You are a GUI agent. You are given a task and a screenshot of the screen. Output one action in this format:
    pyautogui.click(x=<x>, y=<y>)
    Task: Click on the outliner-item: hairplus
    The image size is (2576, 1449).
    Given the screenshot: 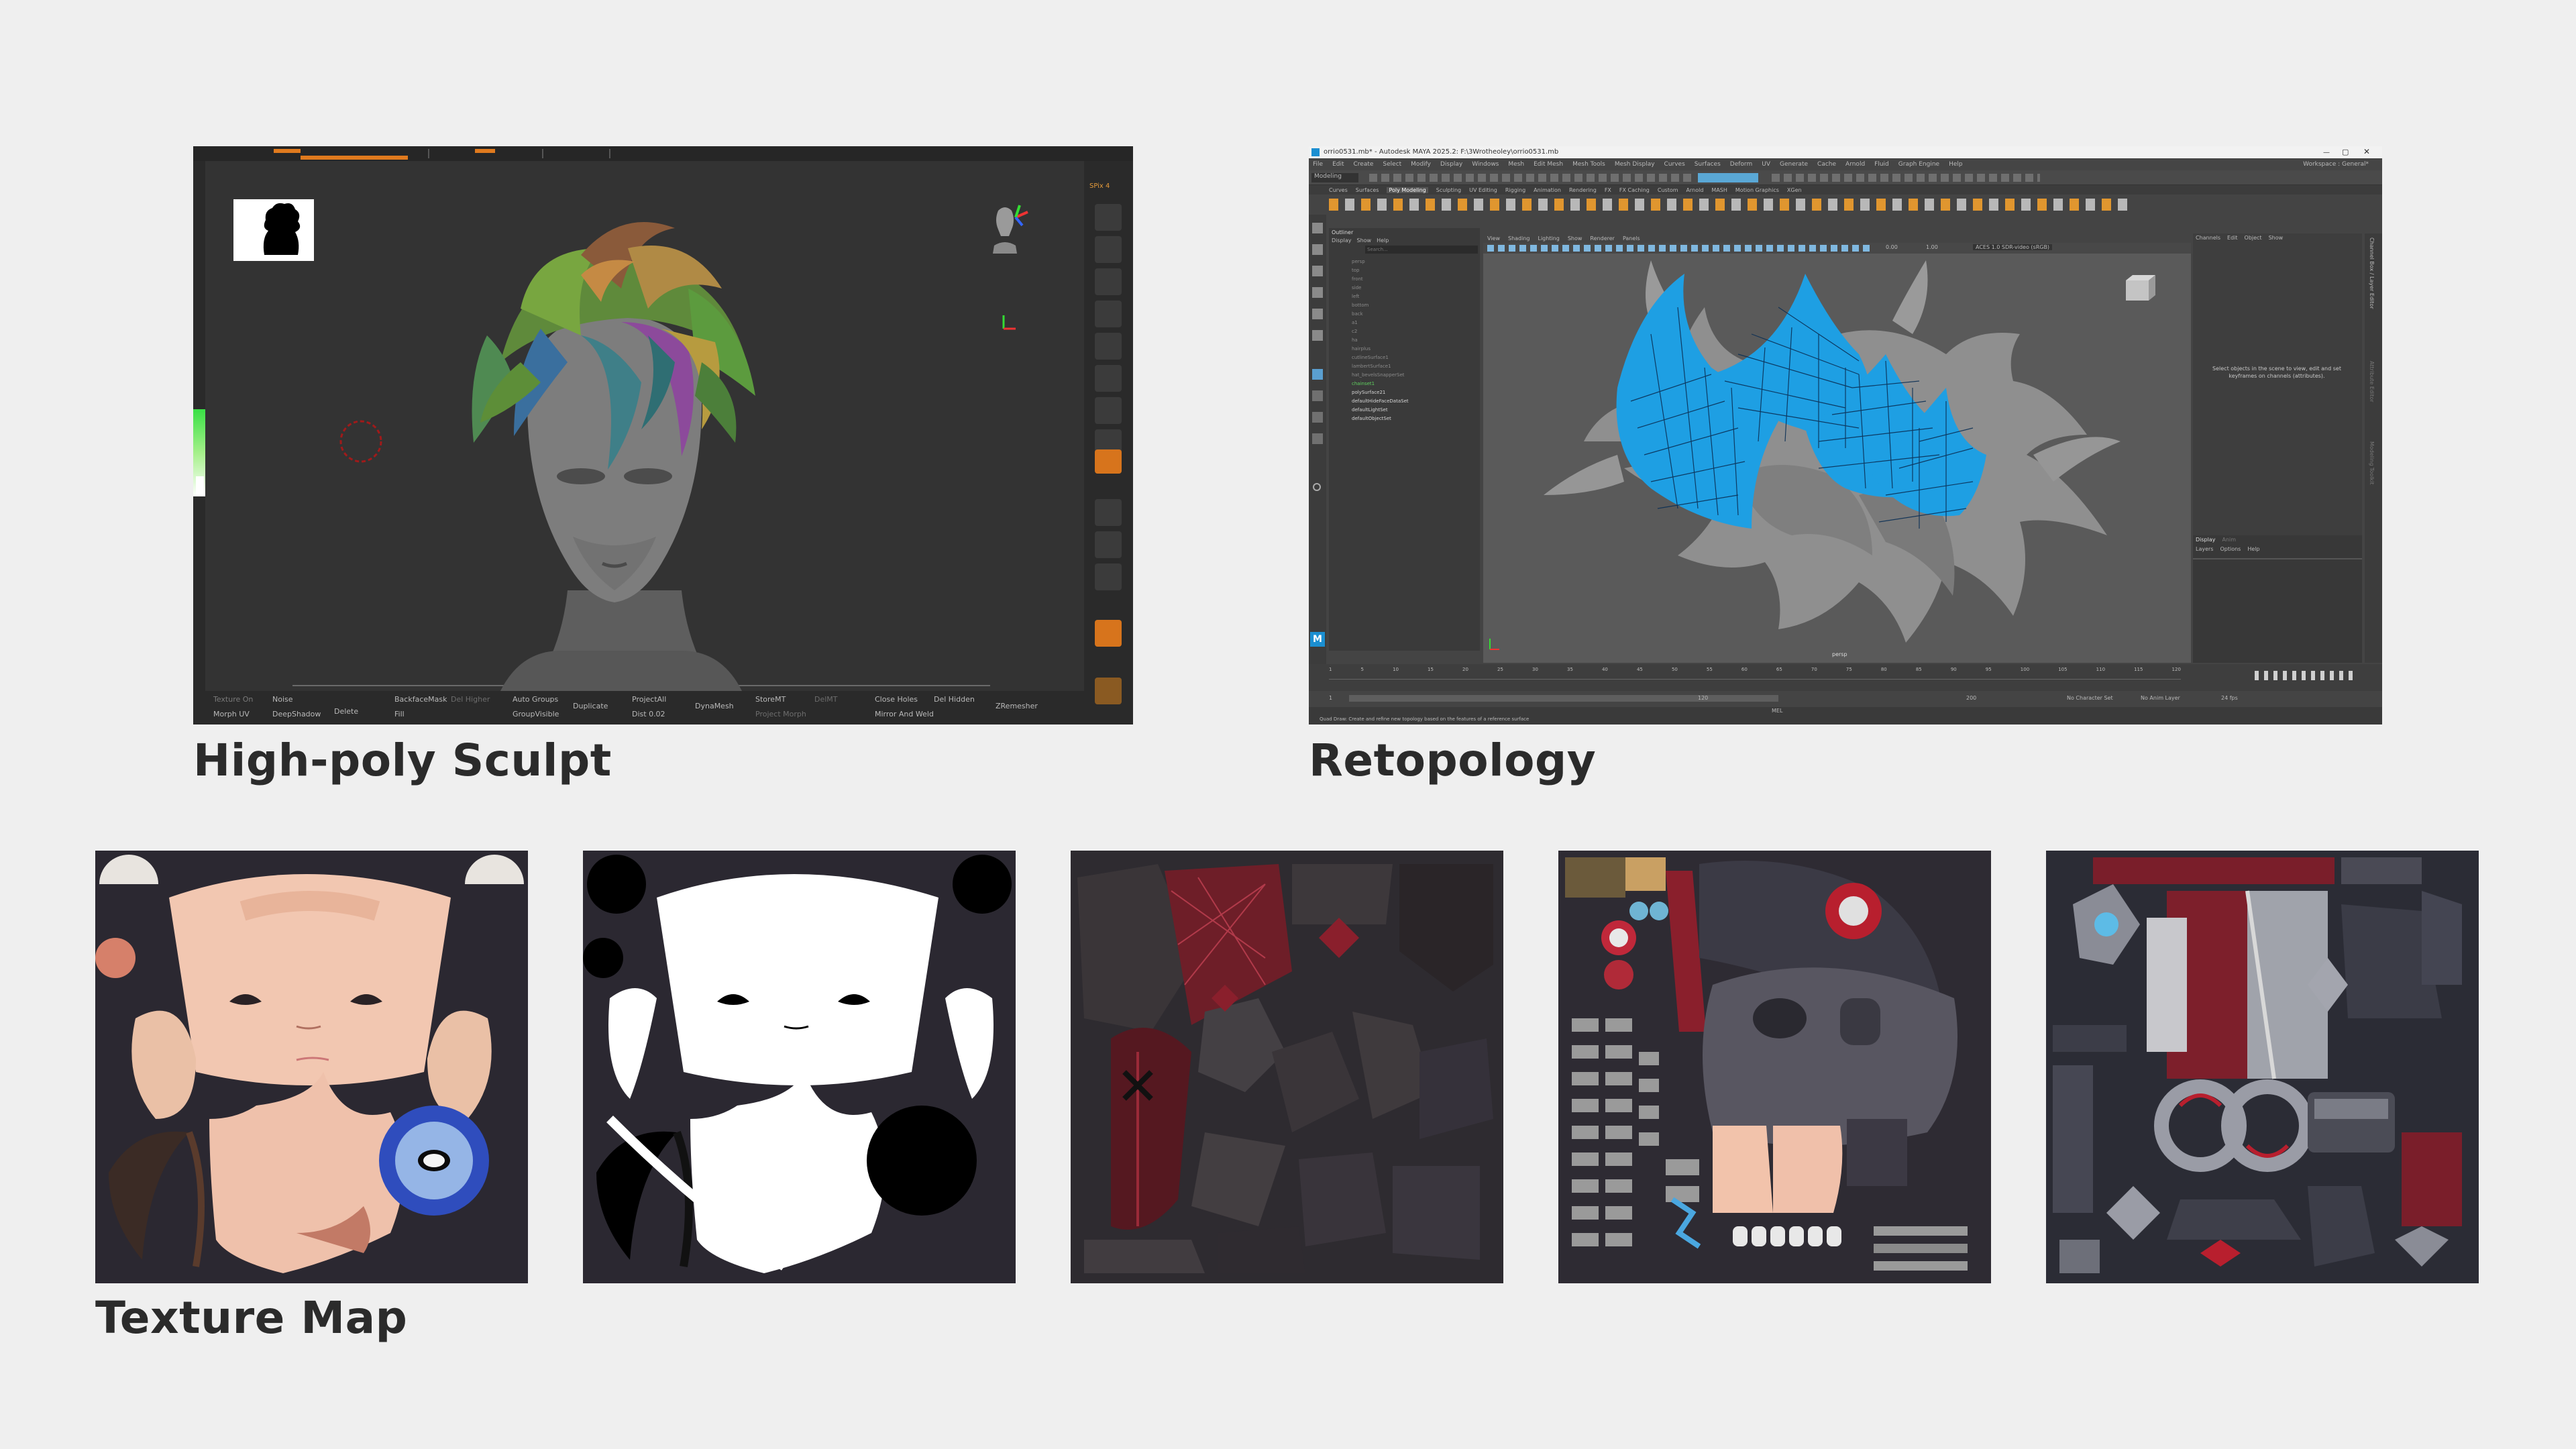 What is the action you would take?
    pyautogui.click(x=1404, y=349)
    